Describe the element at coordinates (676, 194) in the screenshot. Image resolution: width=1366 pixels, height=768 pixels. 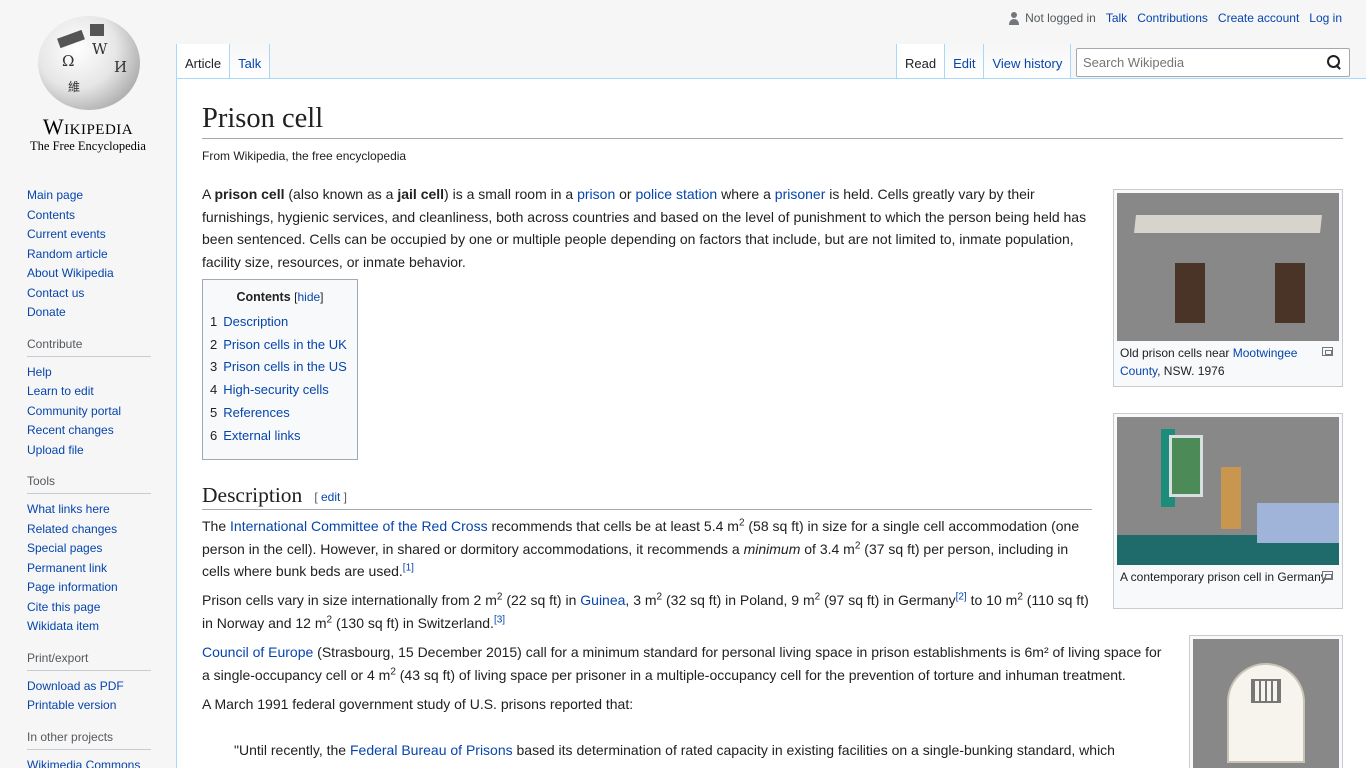
I see `link-police-station: police station` at that location.